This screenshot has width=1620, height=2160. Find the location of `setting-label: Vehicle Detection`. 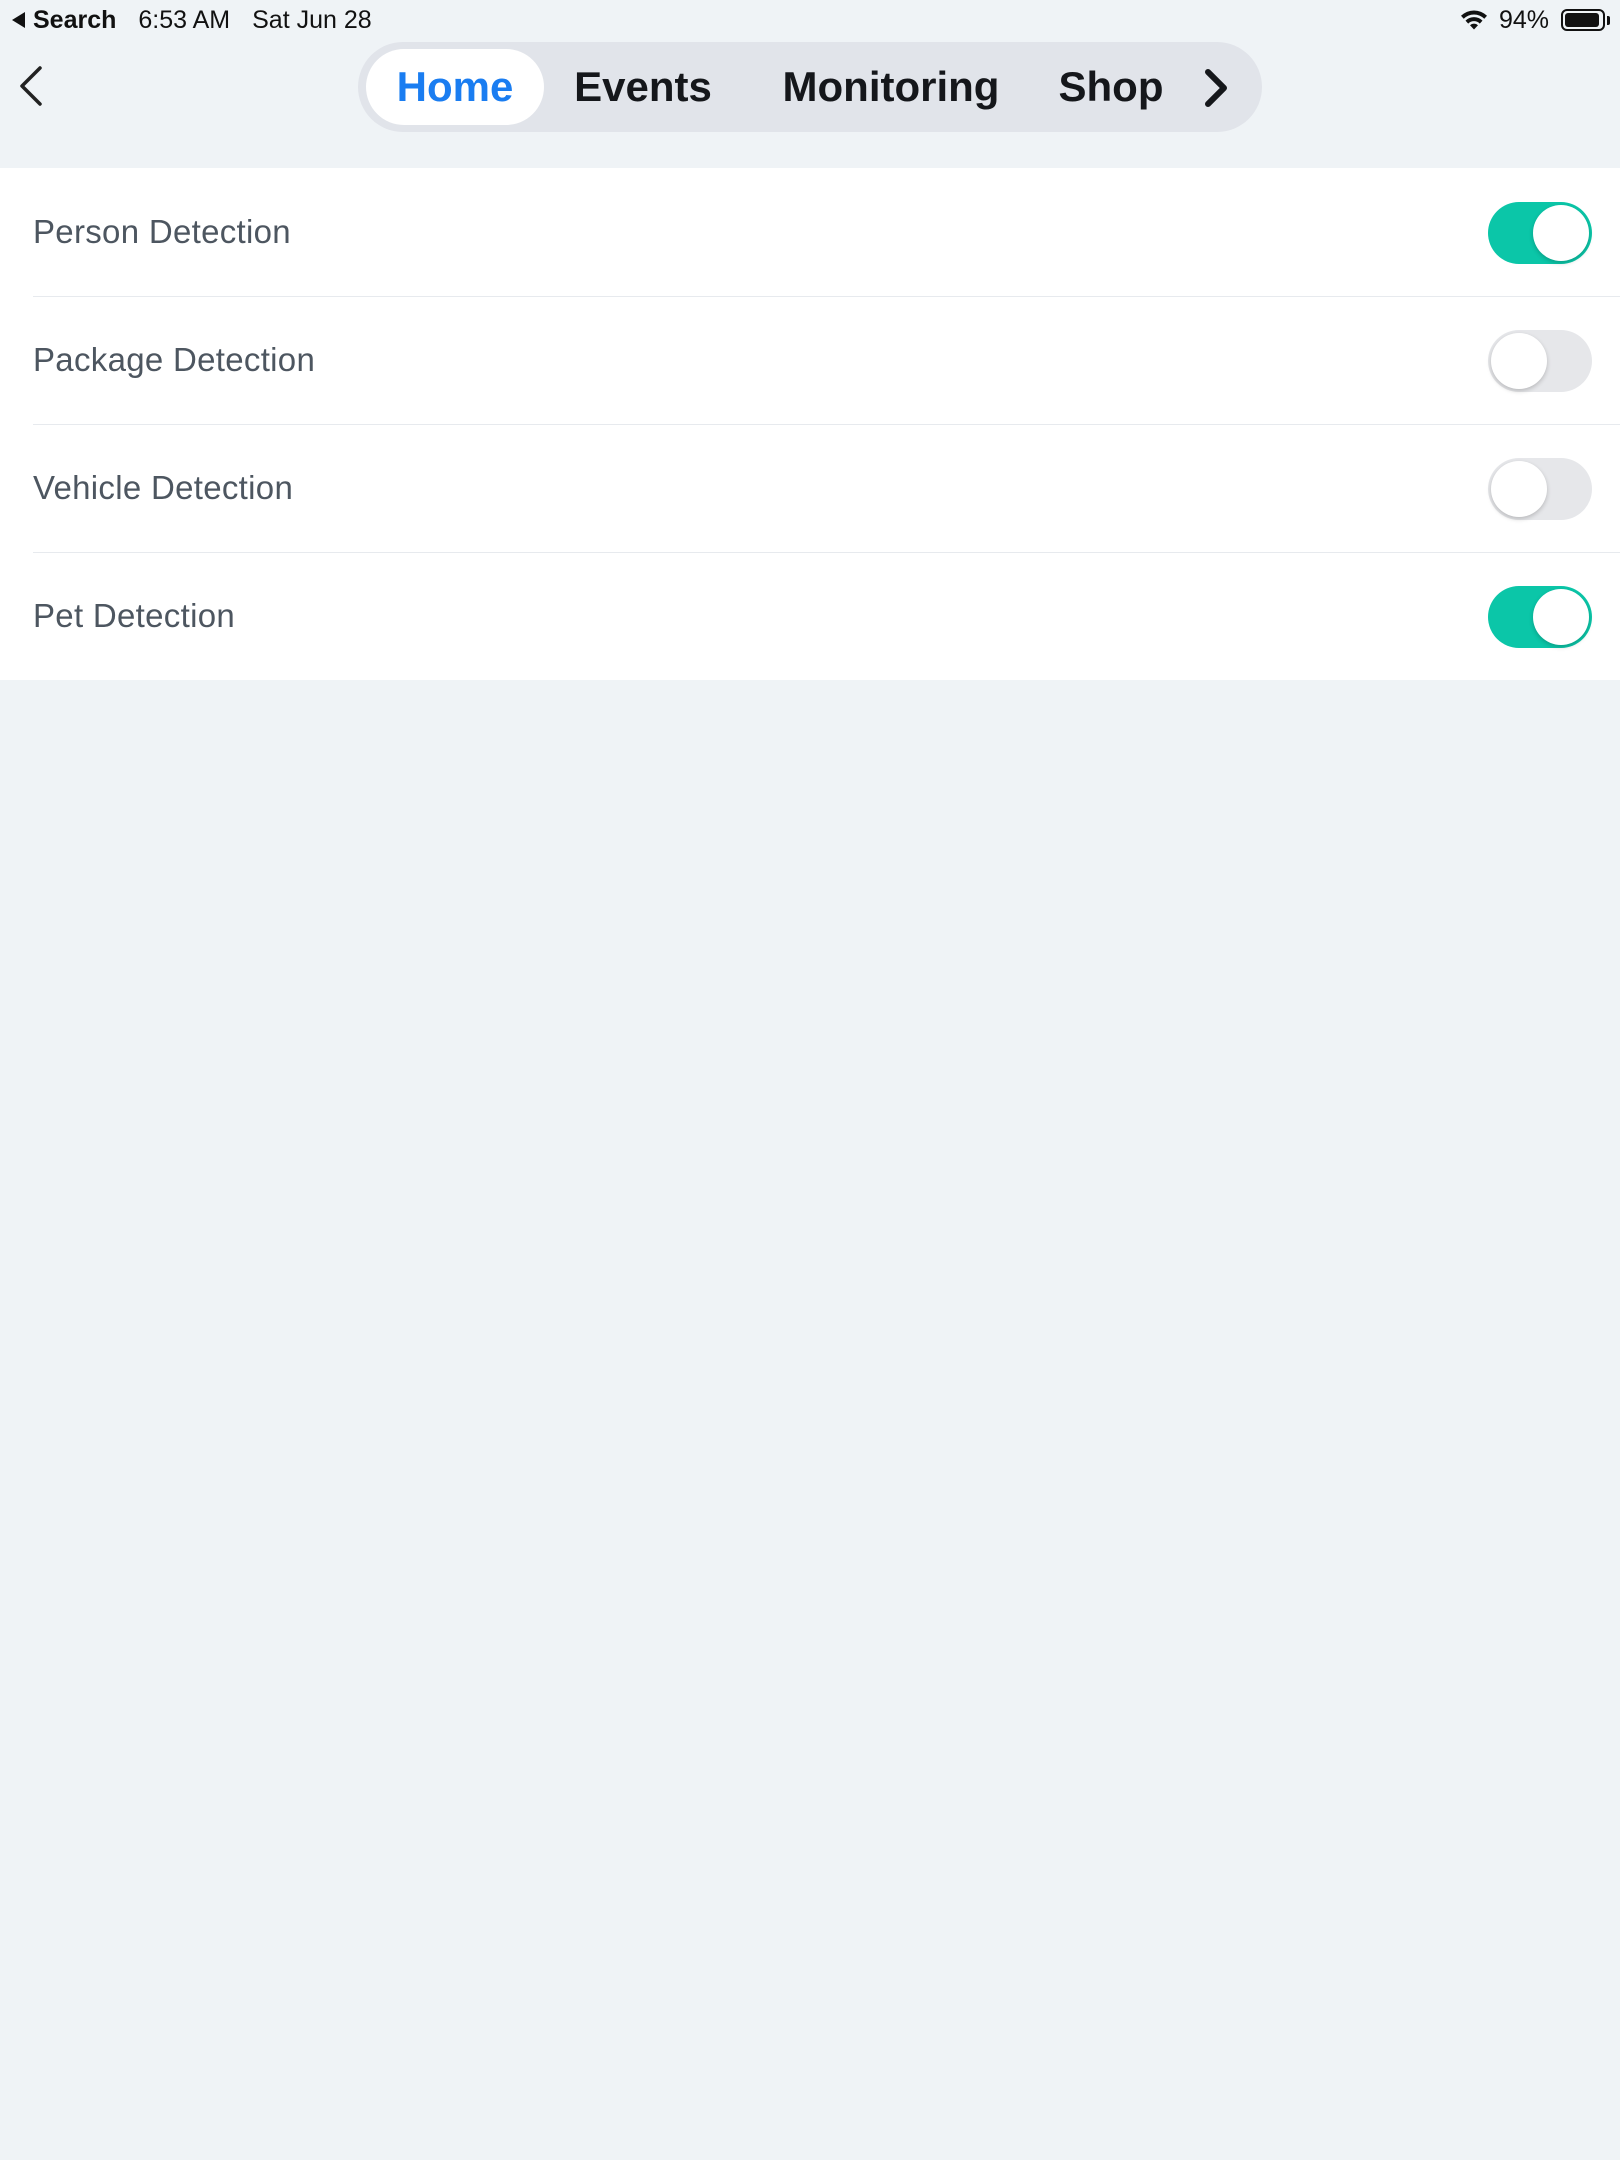

setting-label: Vehicle Detection is located at coordinates (163, 487).